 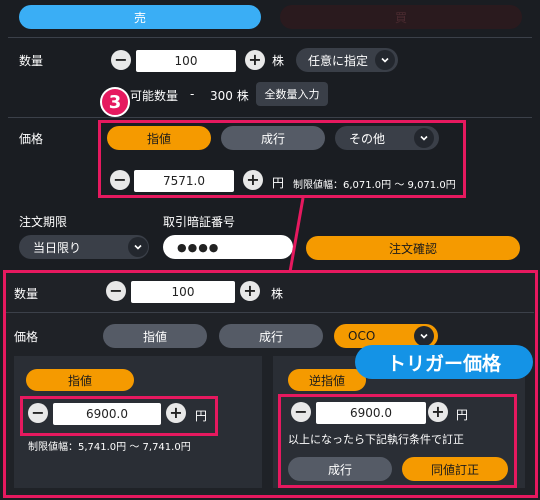 What do you see at coordinates (271, 336) in the screenshot?
I see `oco-market-button: 成行` at bounding box center [271, 336].